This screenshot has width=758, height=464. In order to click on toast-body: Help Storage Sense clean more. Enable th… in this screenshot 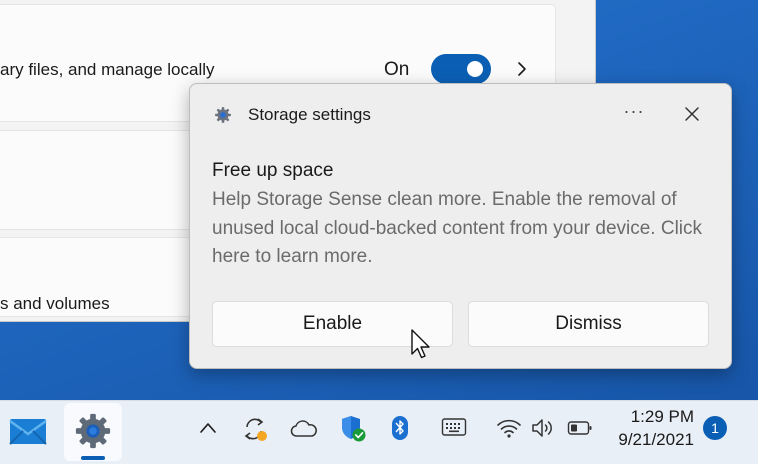, I will do `click(464, 229)`.